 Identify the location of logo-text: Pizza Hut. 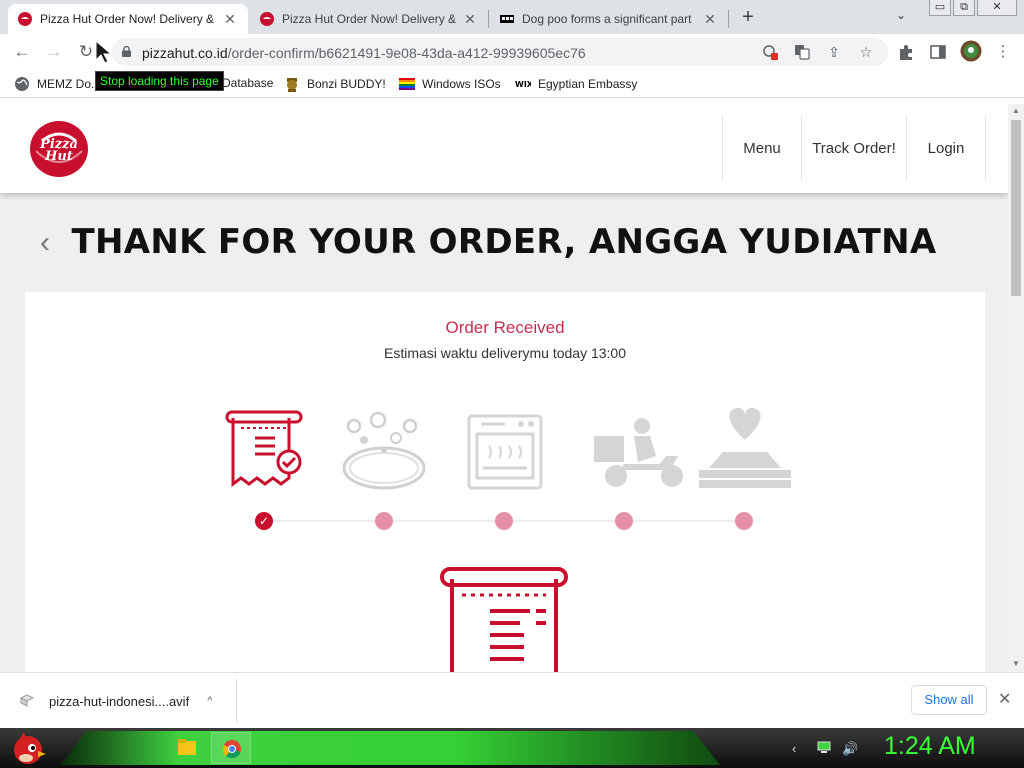
(59, 150).